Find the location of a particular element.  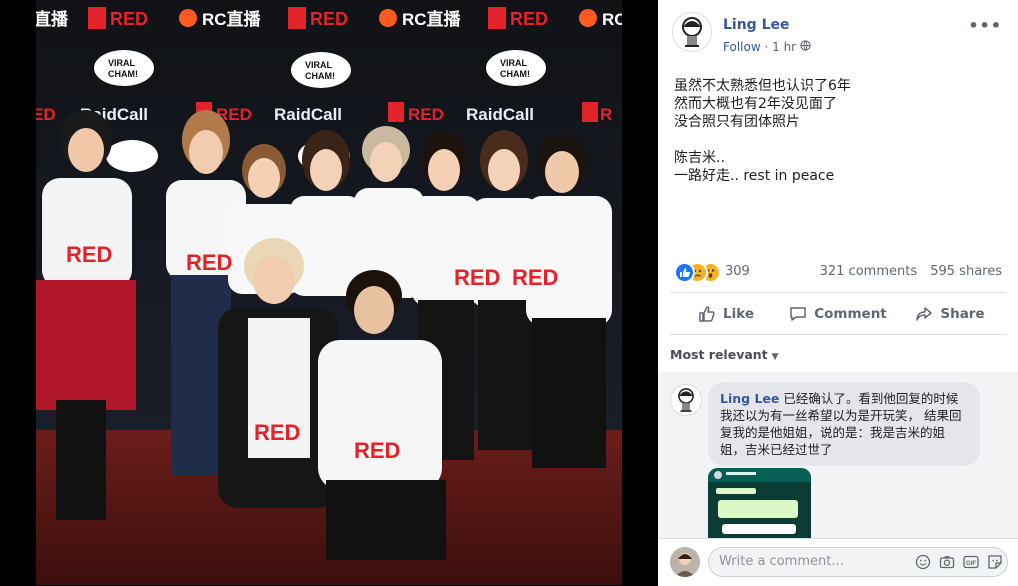

comment-attachment-image is located at coordinates (759, 503).